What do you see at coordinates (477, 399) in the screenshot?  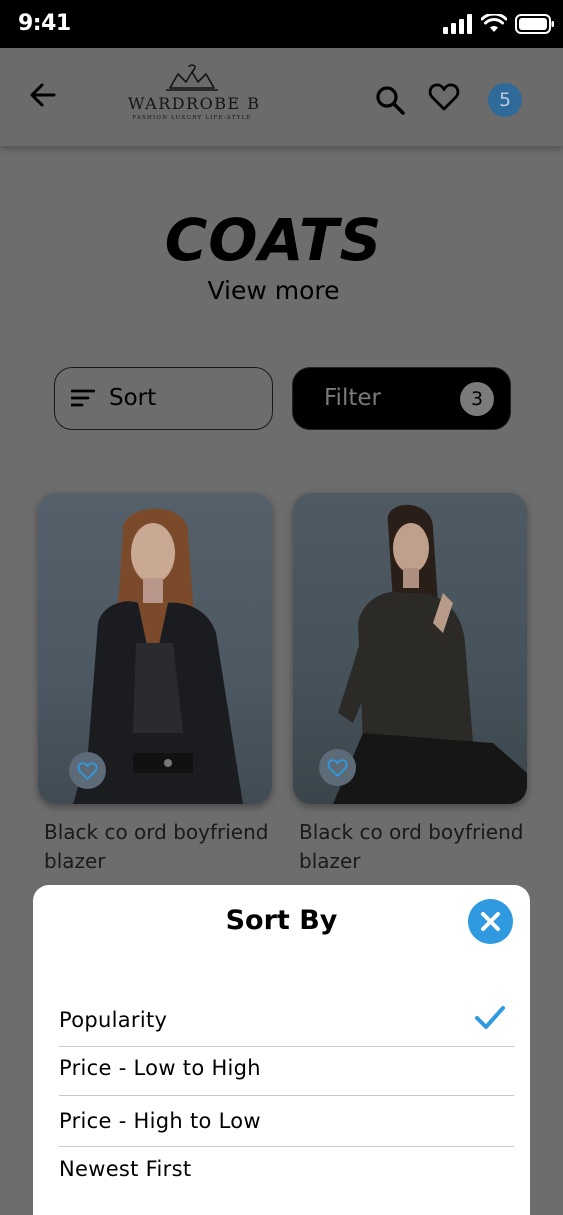 I see `filter-count-badge: 3` at bounding box center [477, 399].